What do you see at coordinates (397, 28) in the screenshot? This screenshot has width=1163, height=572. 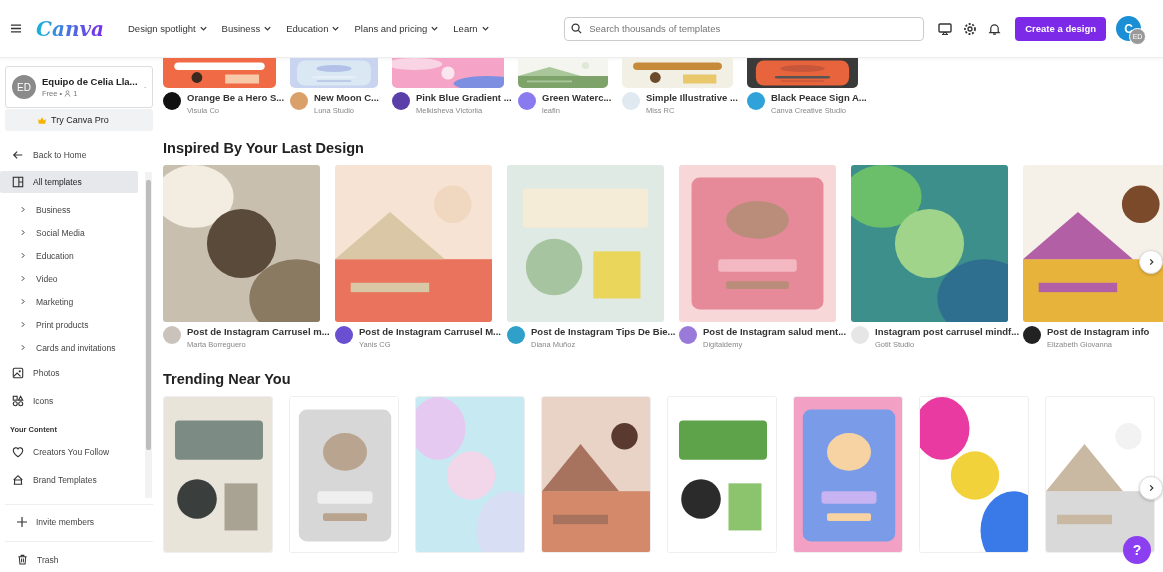 I see `nav-menu: Plans and pricing` at bounding box center [397, 28].